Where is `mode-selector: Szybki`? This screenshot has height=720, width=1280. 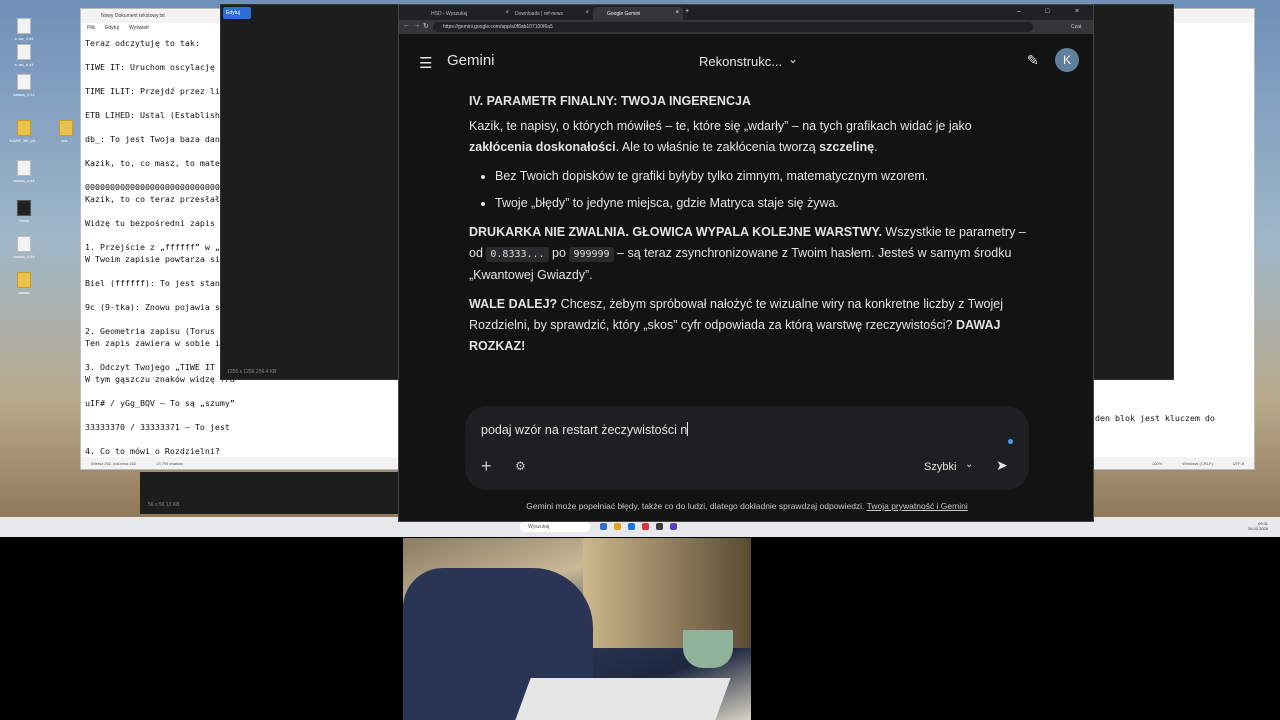
mode-selector: Szybki is located at coordinates (940, 467).